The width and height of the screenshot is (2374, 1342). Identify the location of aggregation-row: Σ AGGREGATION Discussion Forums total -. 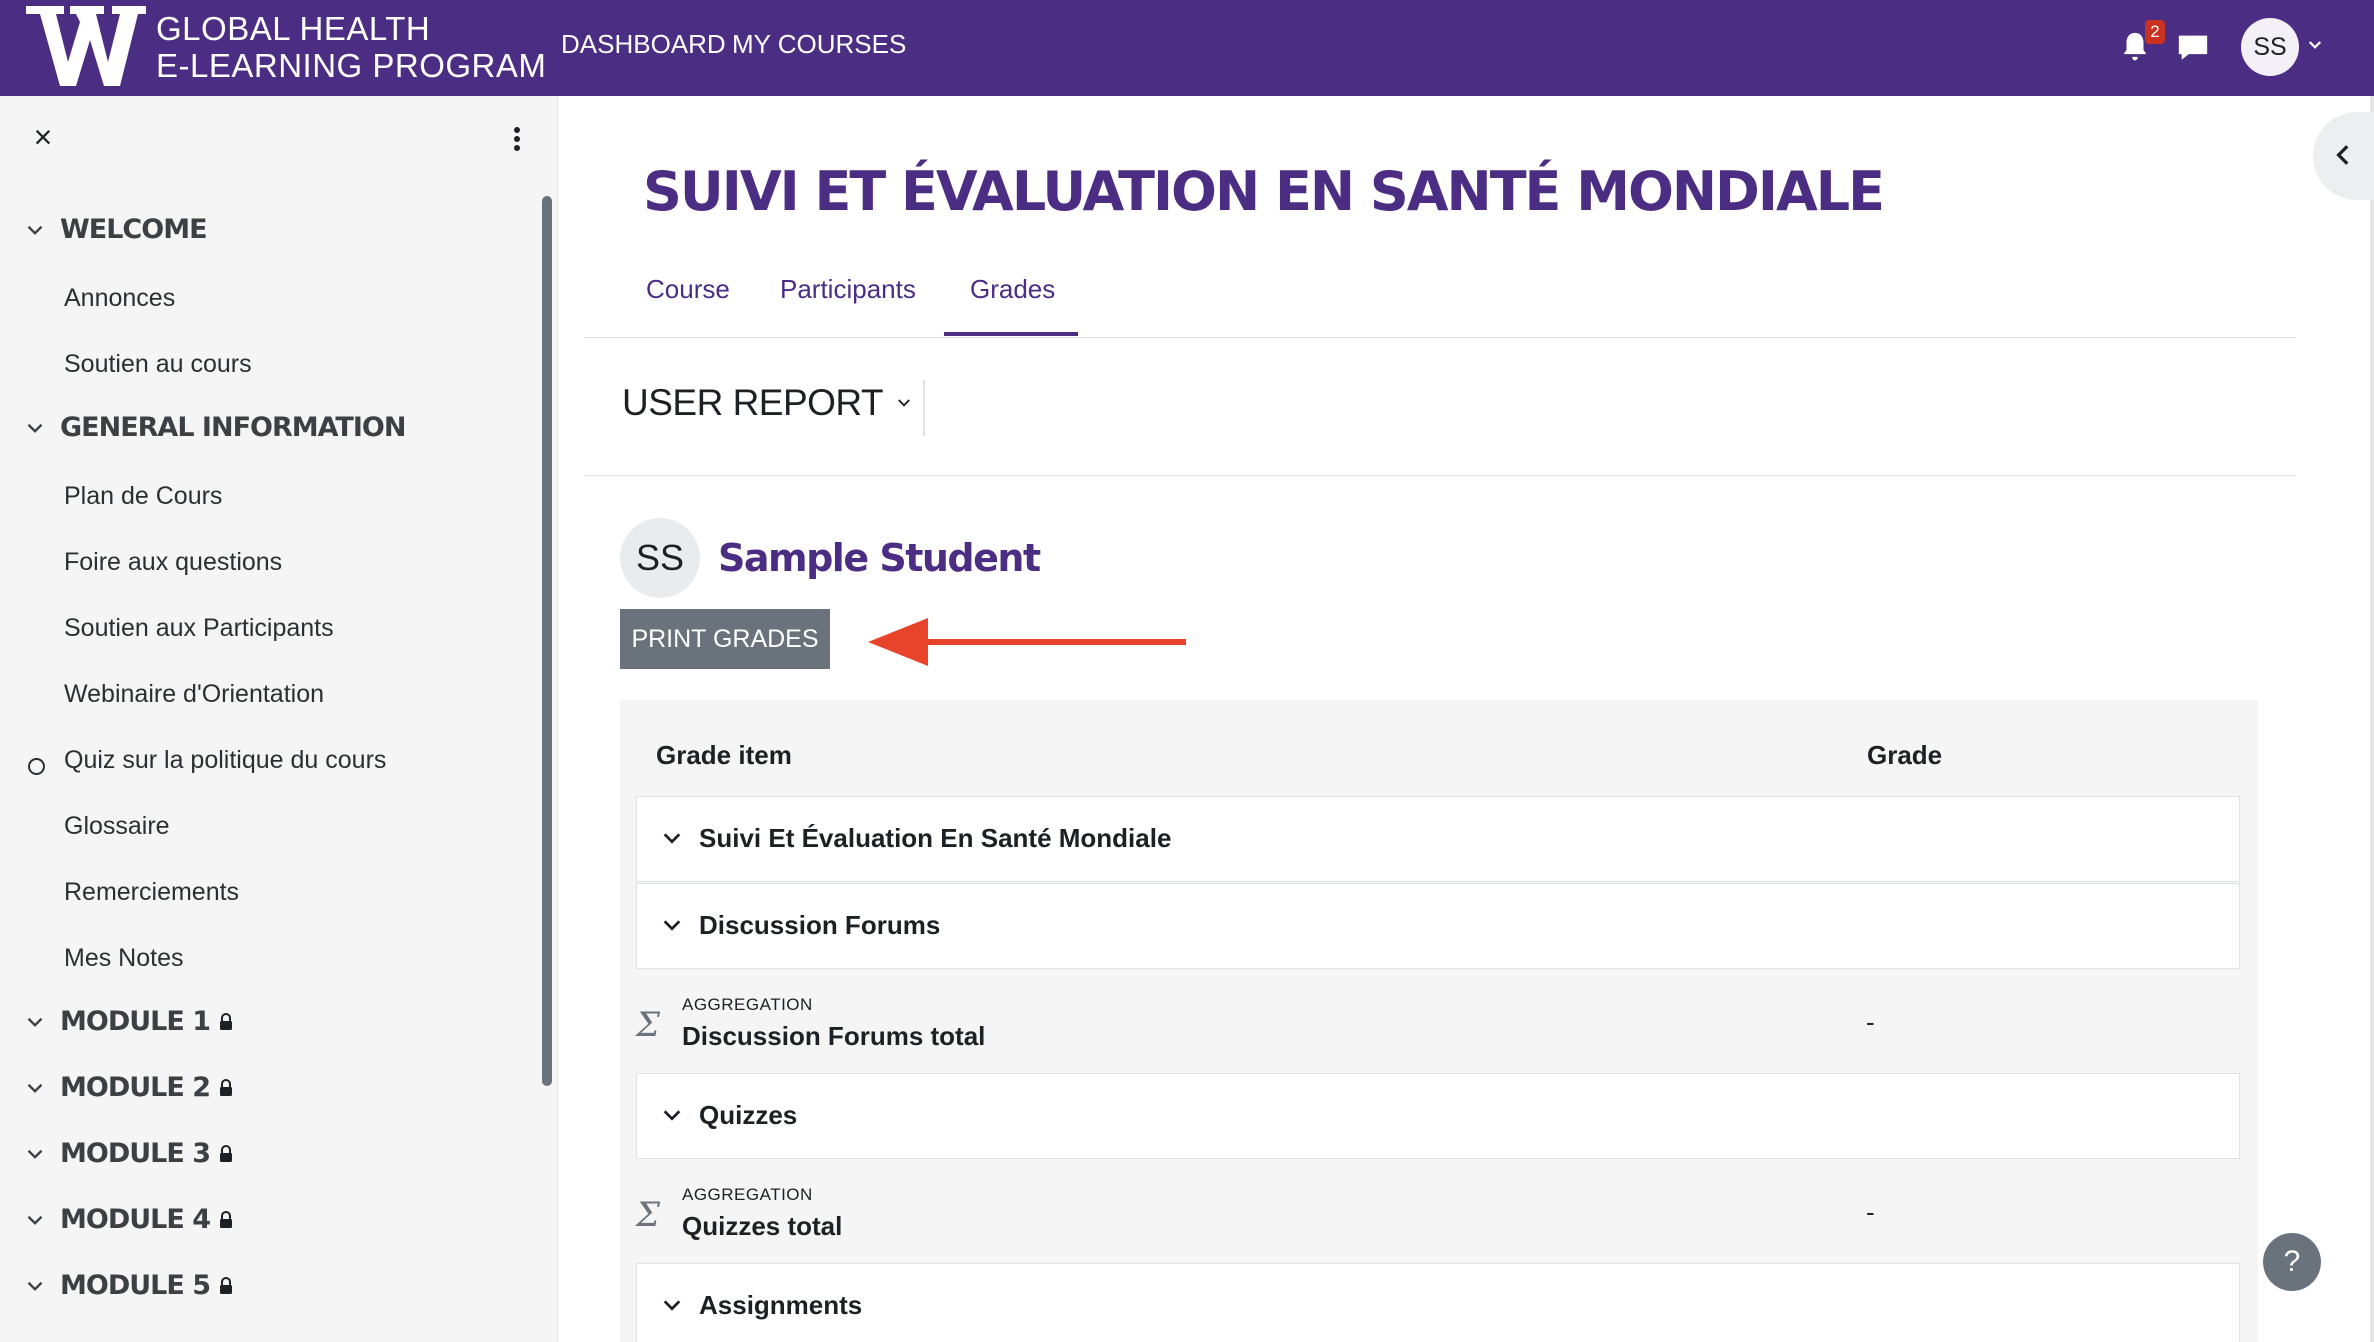
(1438, 1021).